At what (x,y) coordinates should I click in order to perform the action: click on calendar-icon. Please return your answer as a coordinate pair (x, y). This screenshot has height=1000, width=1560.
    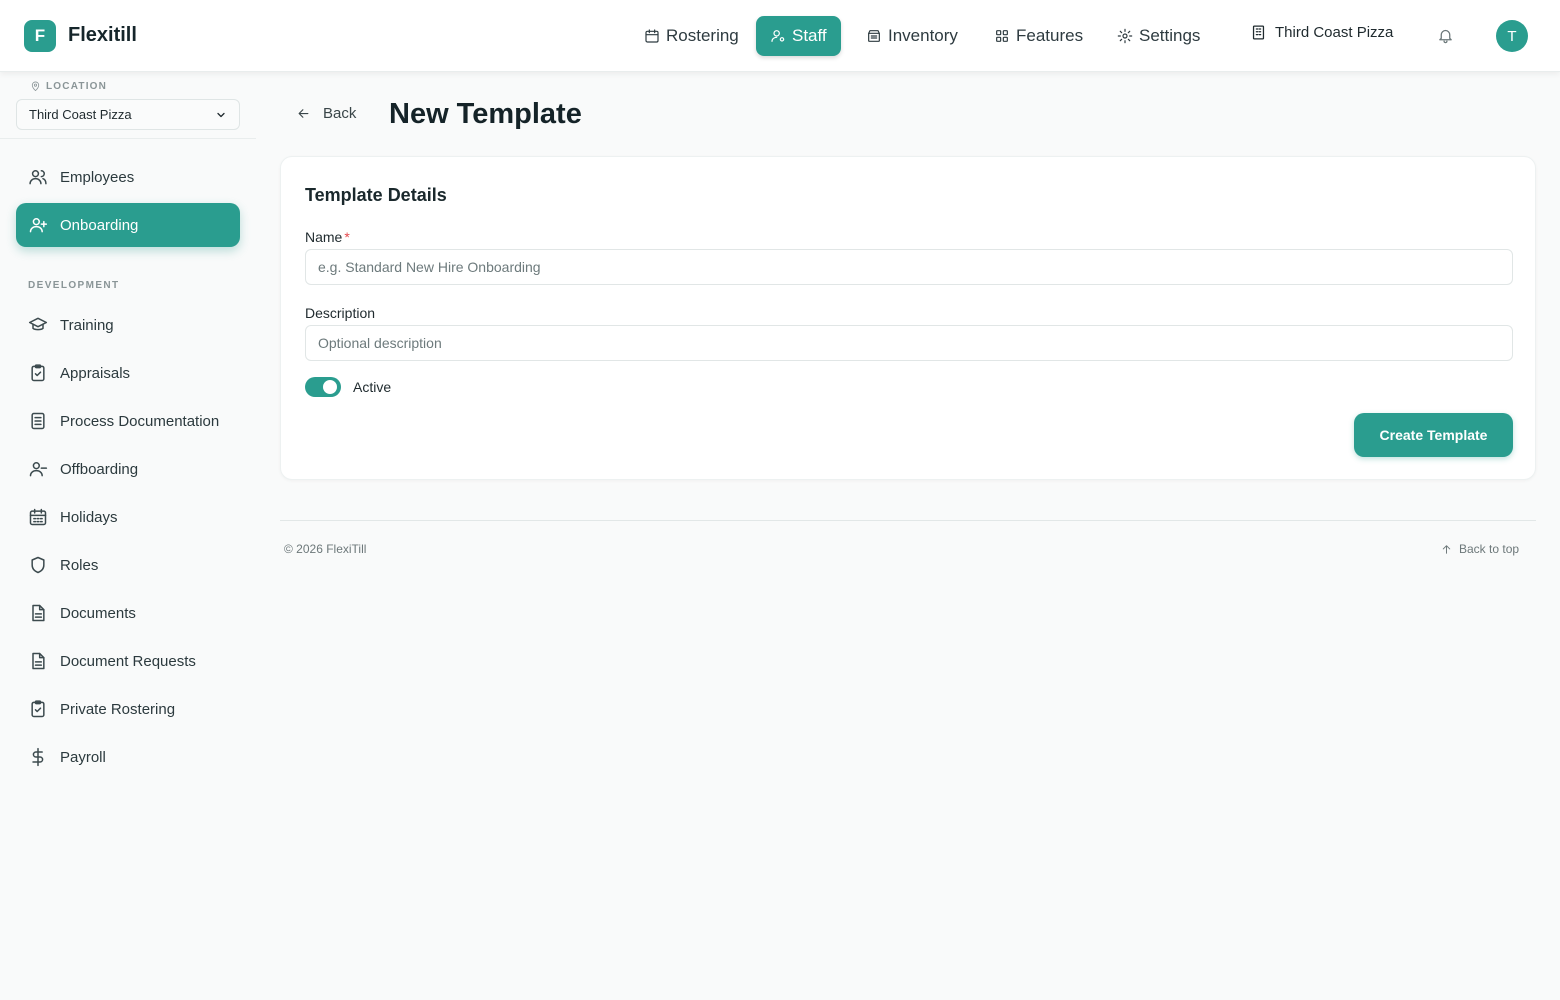
    Looking at the image, I should click on (652, 36).